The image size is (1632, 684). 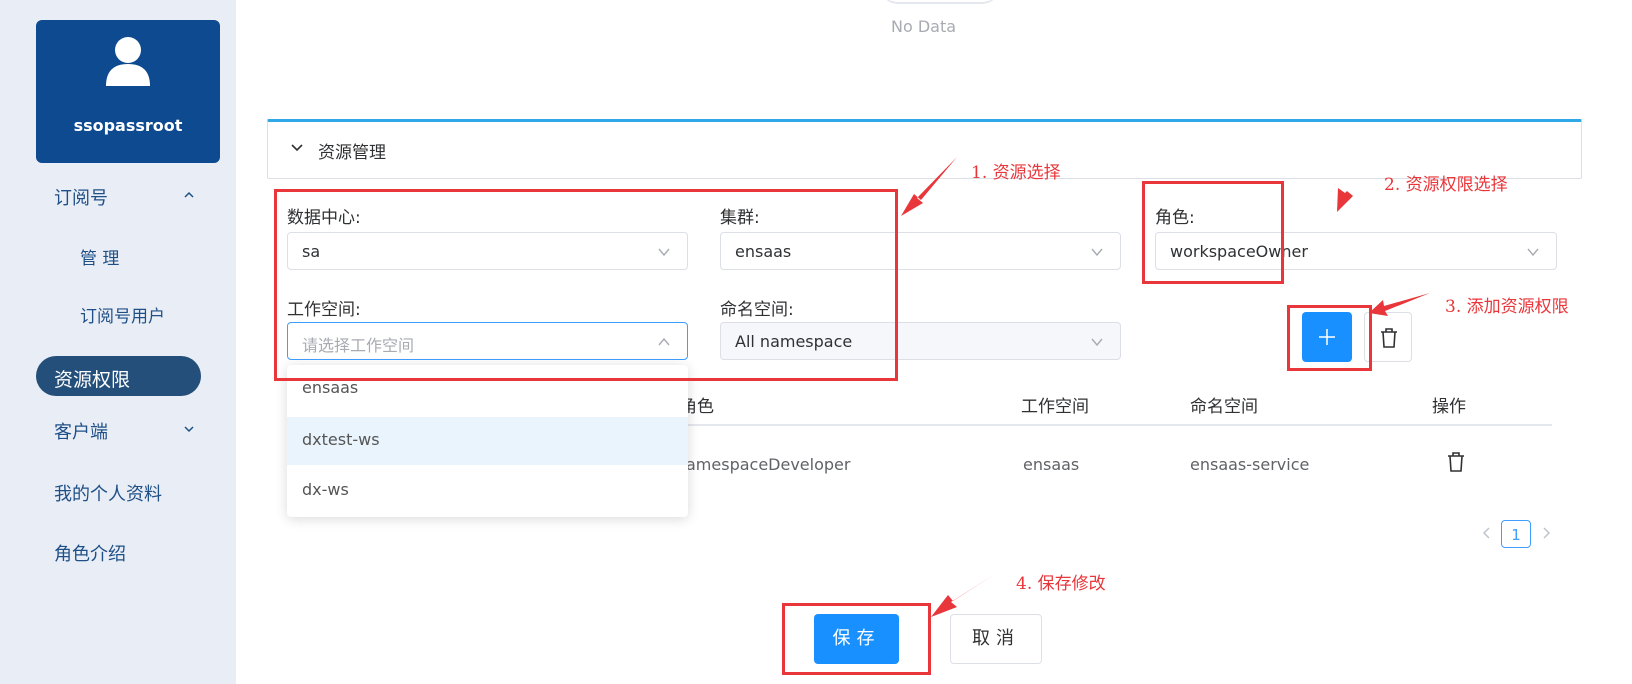 I want to click on sidebar-item-manage: 管 理, so click(x=99, y=256).